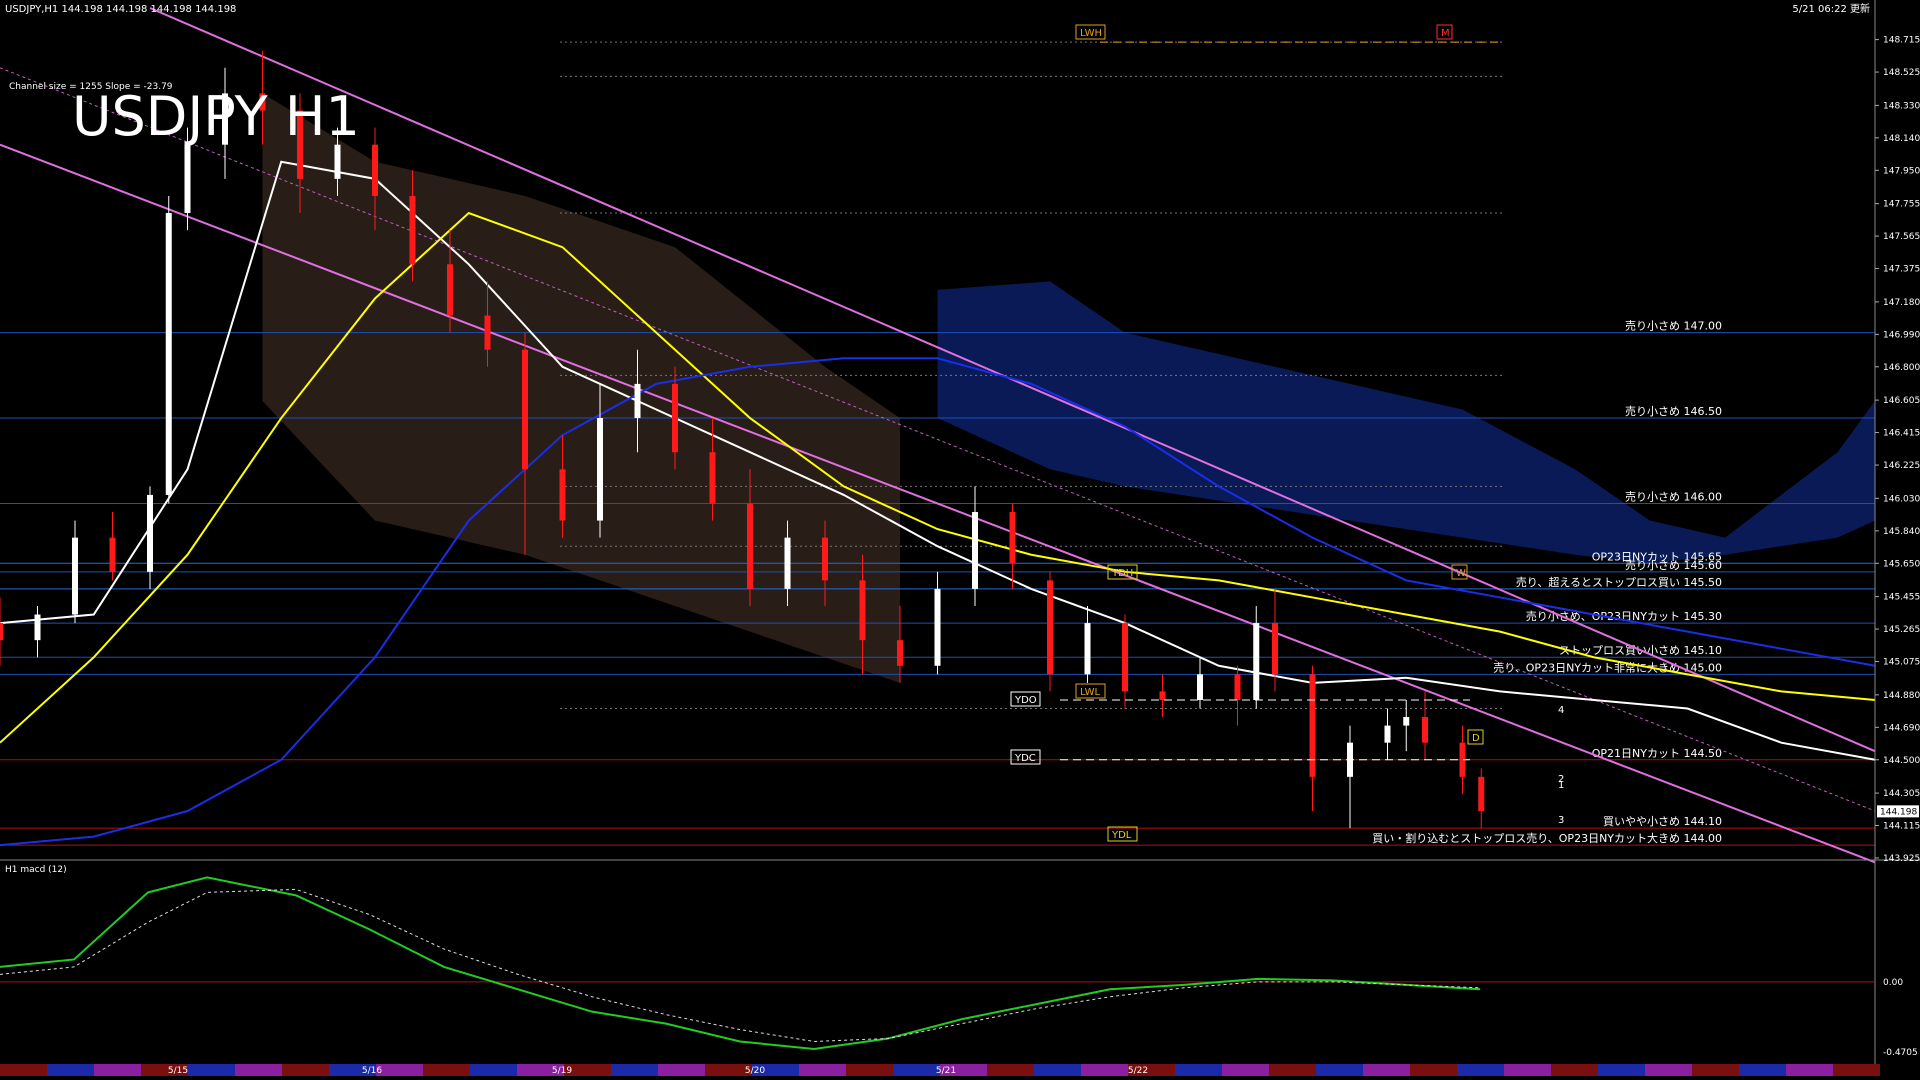 The image size is (1920, 1080). Describe the element at coordinates (1901, 106) in the screenshot. I see `price-tick-label: 148.330` at that location.